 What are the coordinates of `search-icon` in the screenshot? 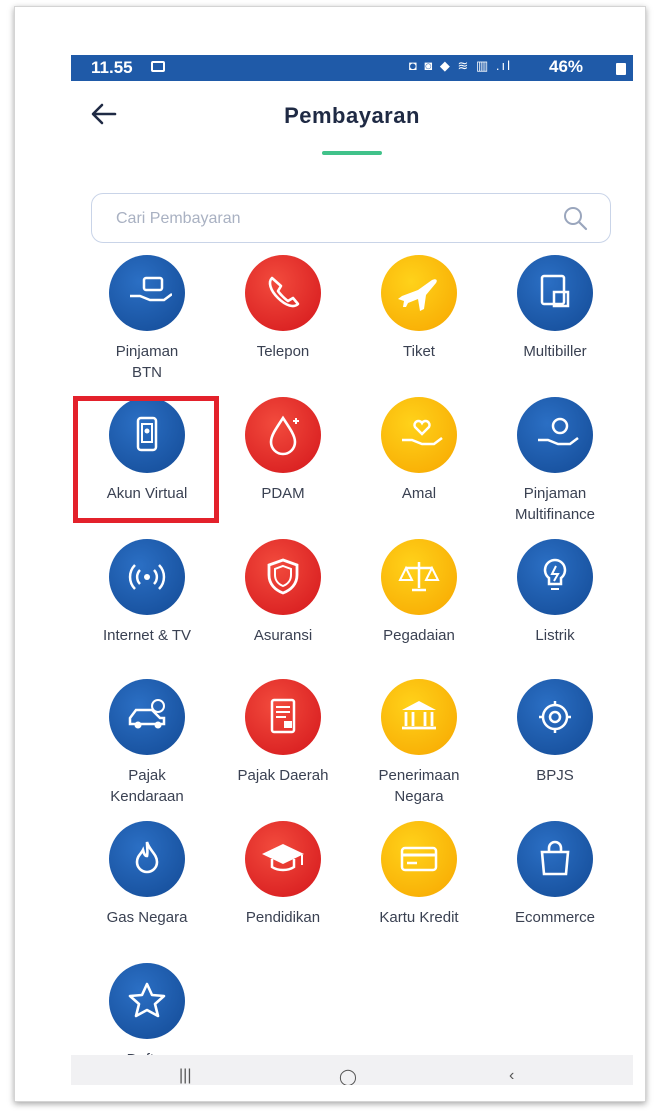 It's located at (575, 218).